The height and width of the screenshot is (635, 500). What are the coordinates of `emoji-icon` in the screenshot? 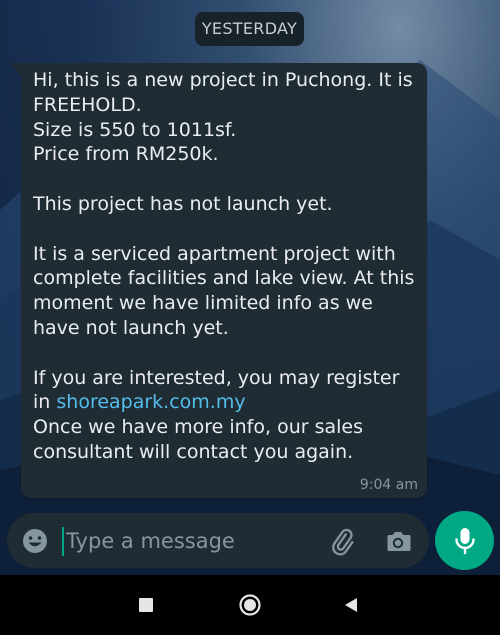 It's located at (35, 541).